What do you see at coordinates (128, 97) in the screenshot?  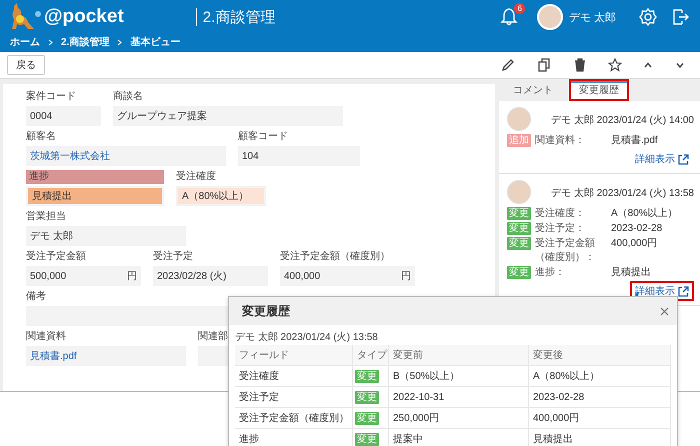 I see `field-label: 商談名` at bounding box center [128, 97].